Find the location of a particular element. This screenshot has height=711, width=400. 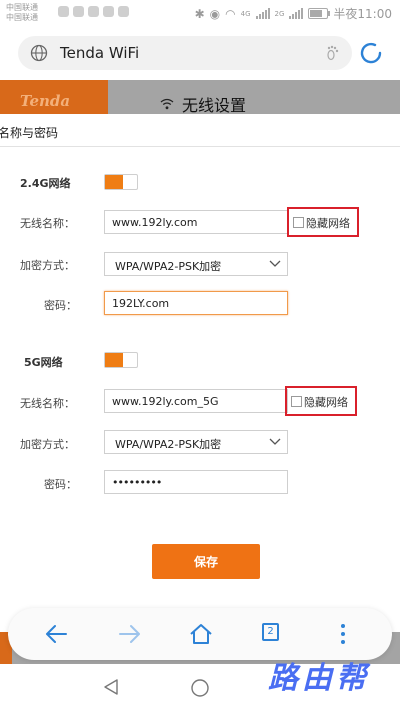

band-5-encryption-select: WPA/WPA2-PSK加密 is located at coordinates (196, 442).